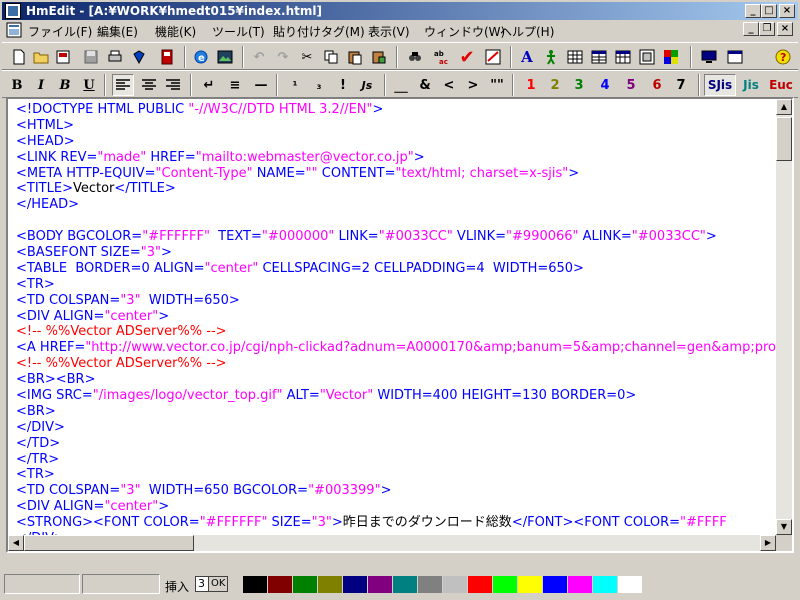 The width and height of the screenshot is (800, 600). What do you see at coordinates (784, 107) in the screenshot?
I see `scroll-up-icon: ▲` at bounding box center [784, 107].